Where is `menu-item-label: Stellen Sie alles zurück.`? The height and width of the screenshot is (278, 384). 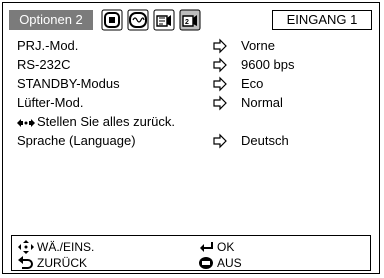 menu-item-label: Stellen Sie alles zurück. is located at coordinates (106, 121).